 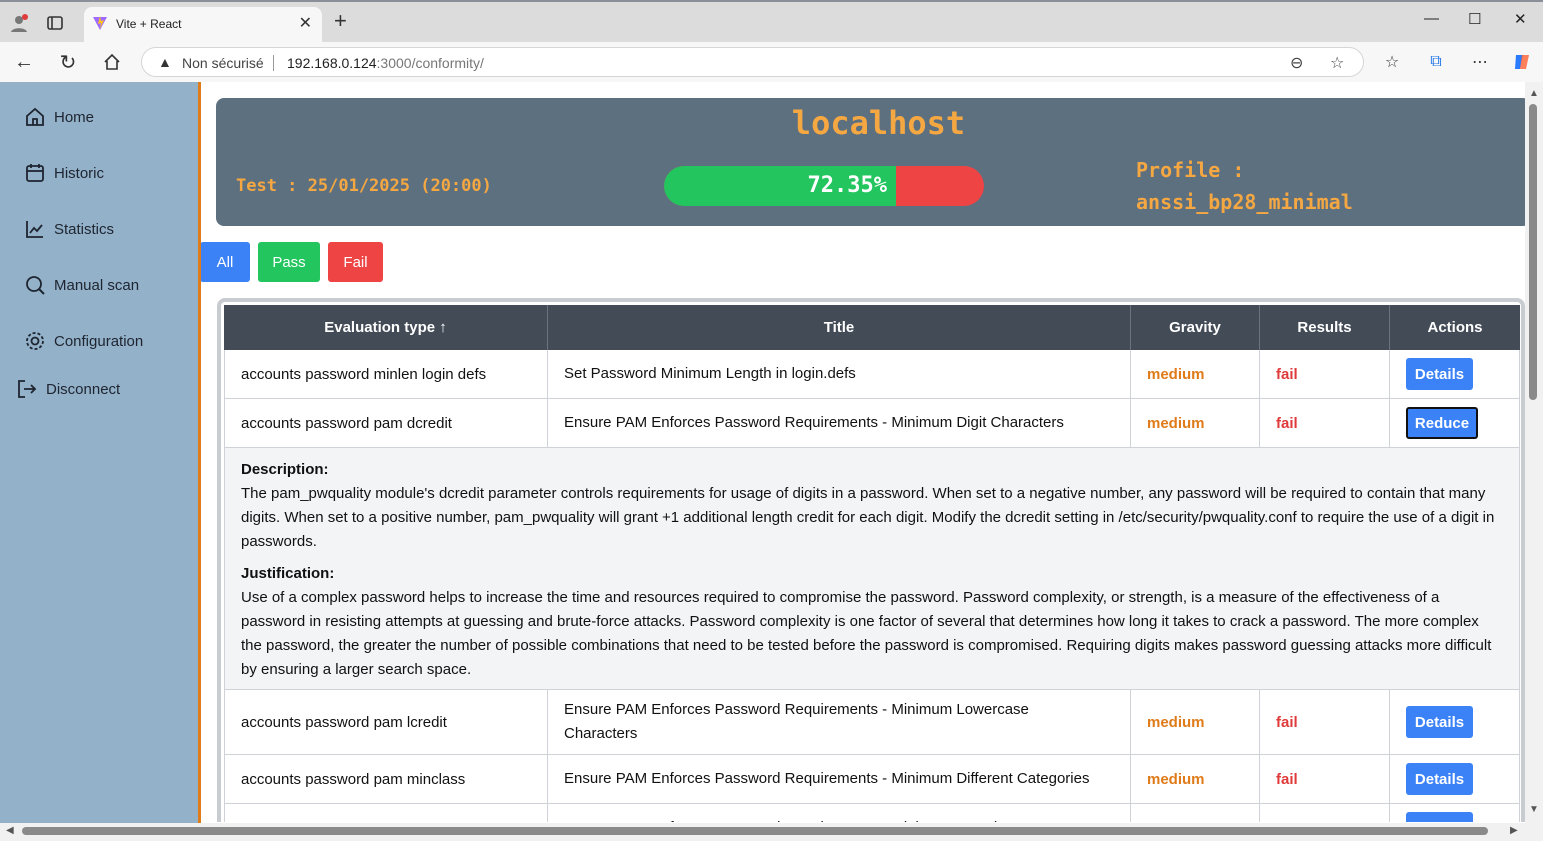 I want to click on reduce-button: Reduce, so click(x=1442, y=423).